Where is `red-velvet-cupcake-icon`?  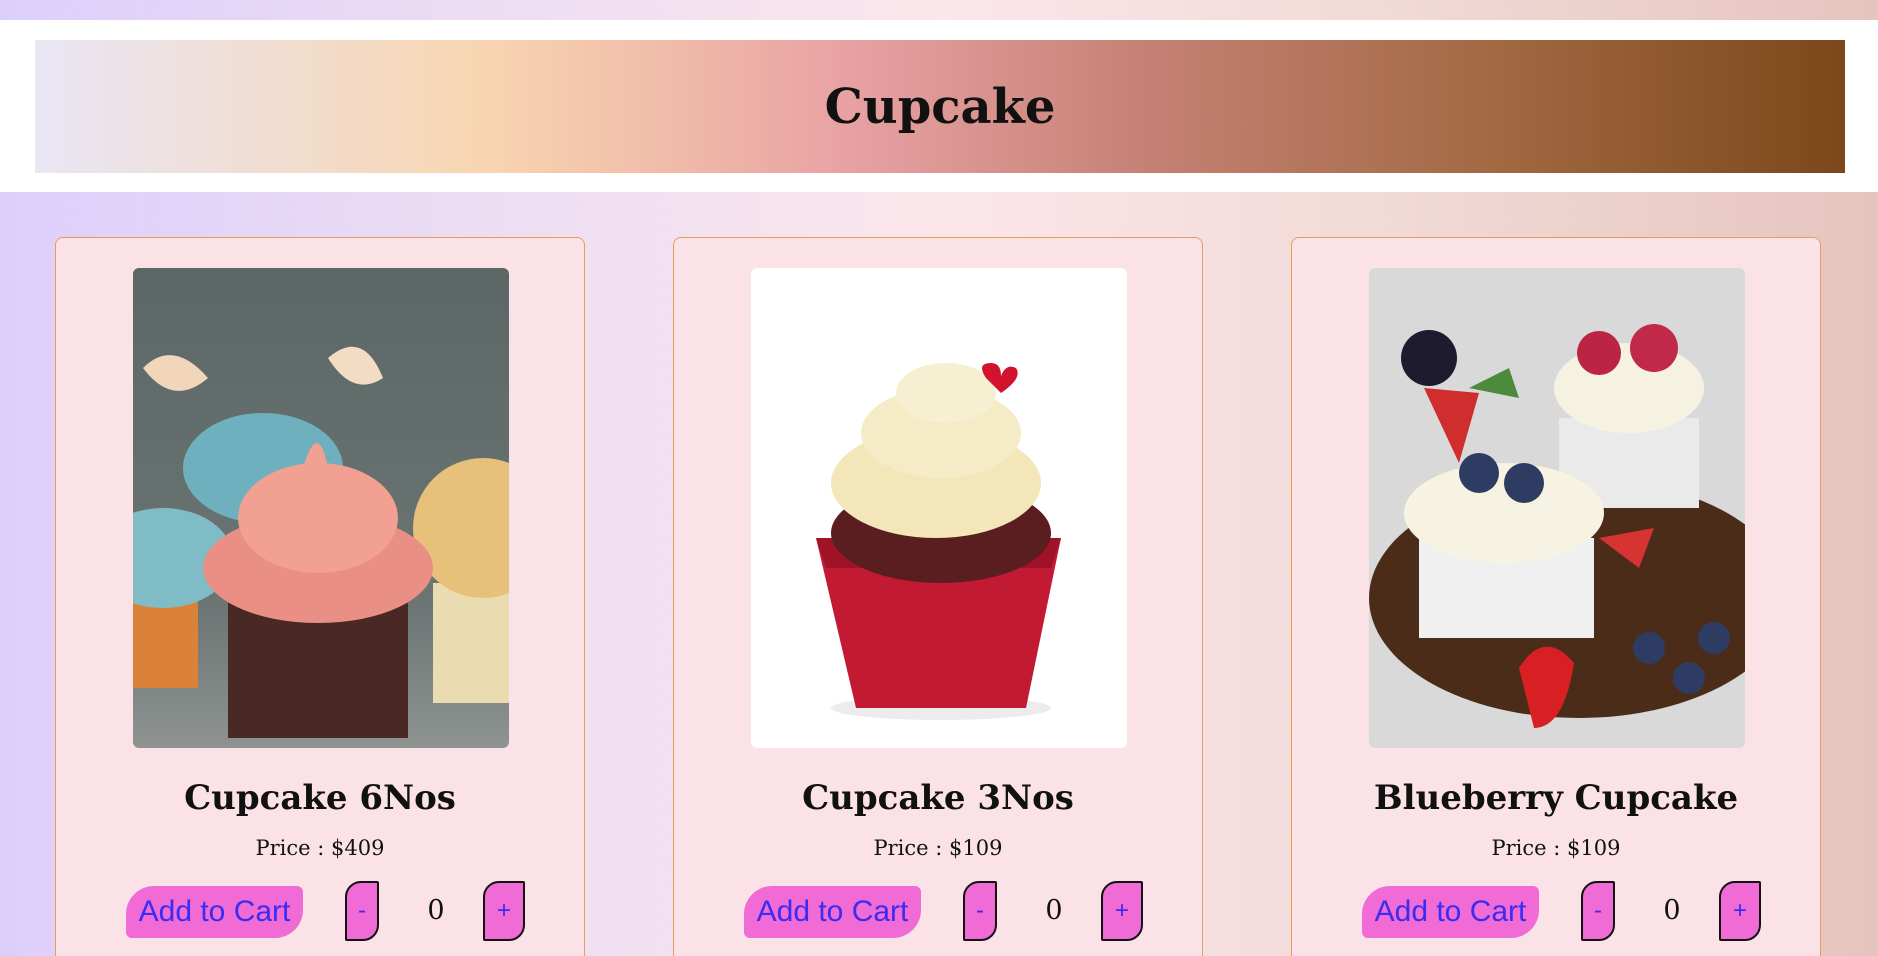
red-velvet-cupcake-icon is located at coordinates (939, 508).